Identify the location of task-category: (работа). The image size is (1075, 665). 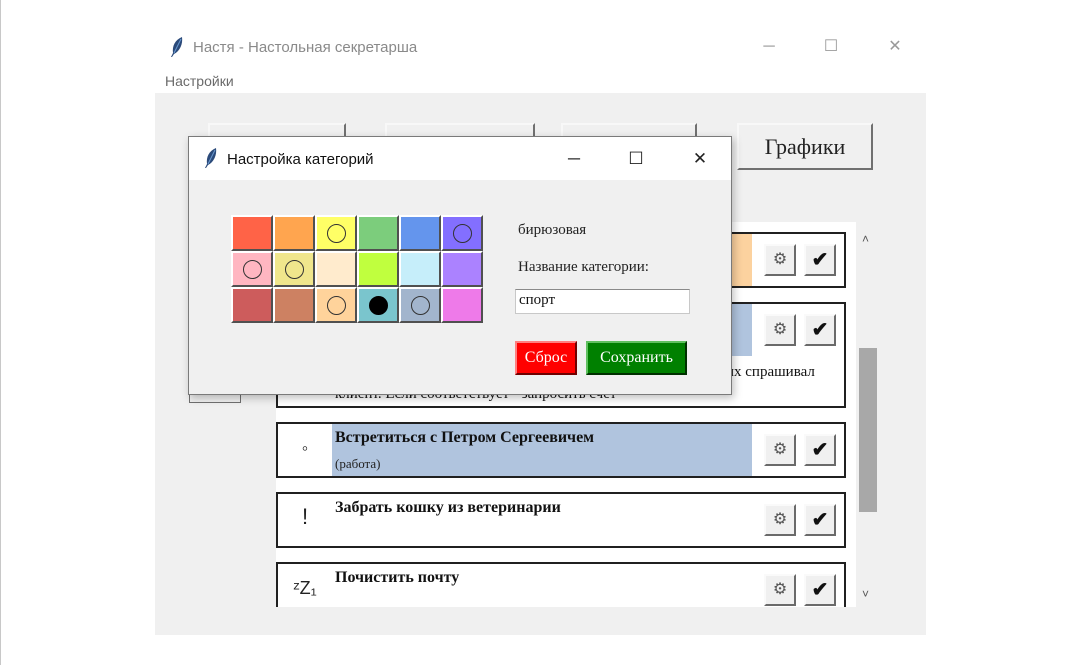
(358, 463).